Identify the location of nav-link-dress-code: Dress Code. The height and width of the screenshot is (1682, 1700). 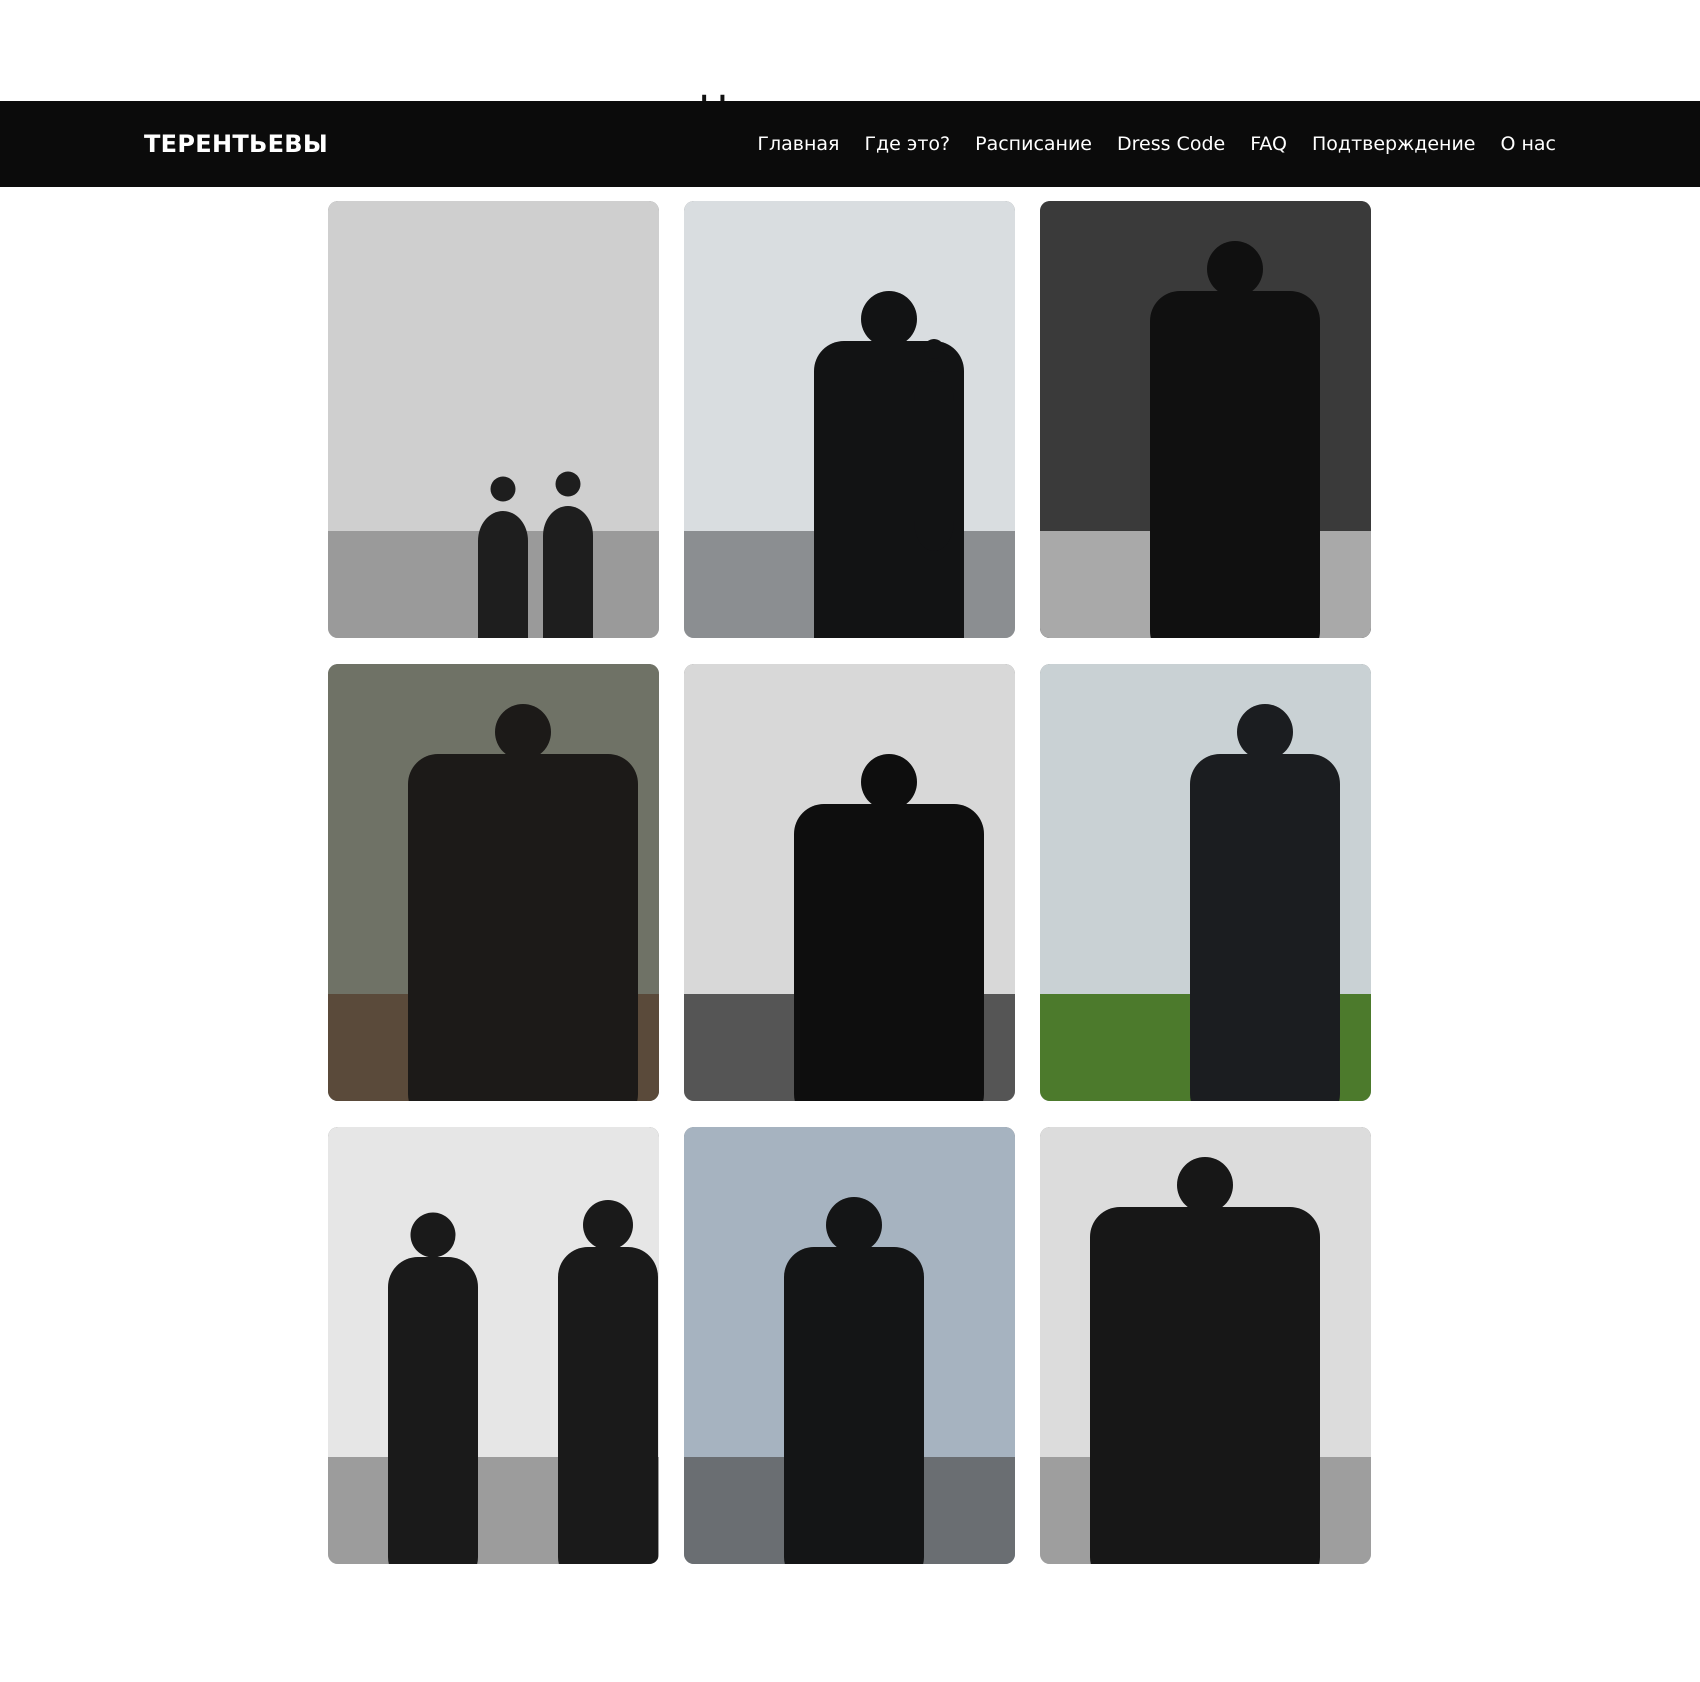
(1171, 144).